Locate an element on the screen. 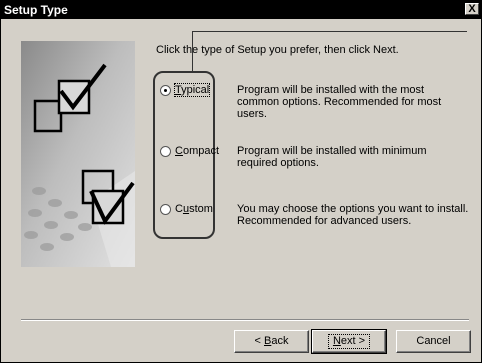 The height and width of the screenshot is (363, 482). back-button: < Back is located at coordinates (271, 341).